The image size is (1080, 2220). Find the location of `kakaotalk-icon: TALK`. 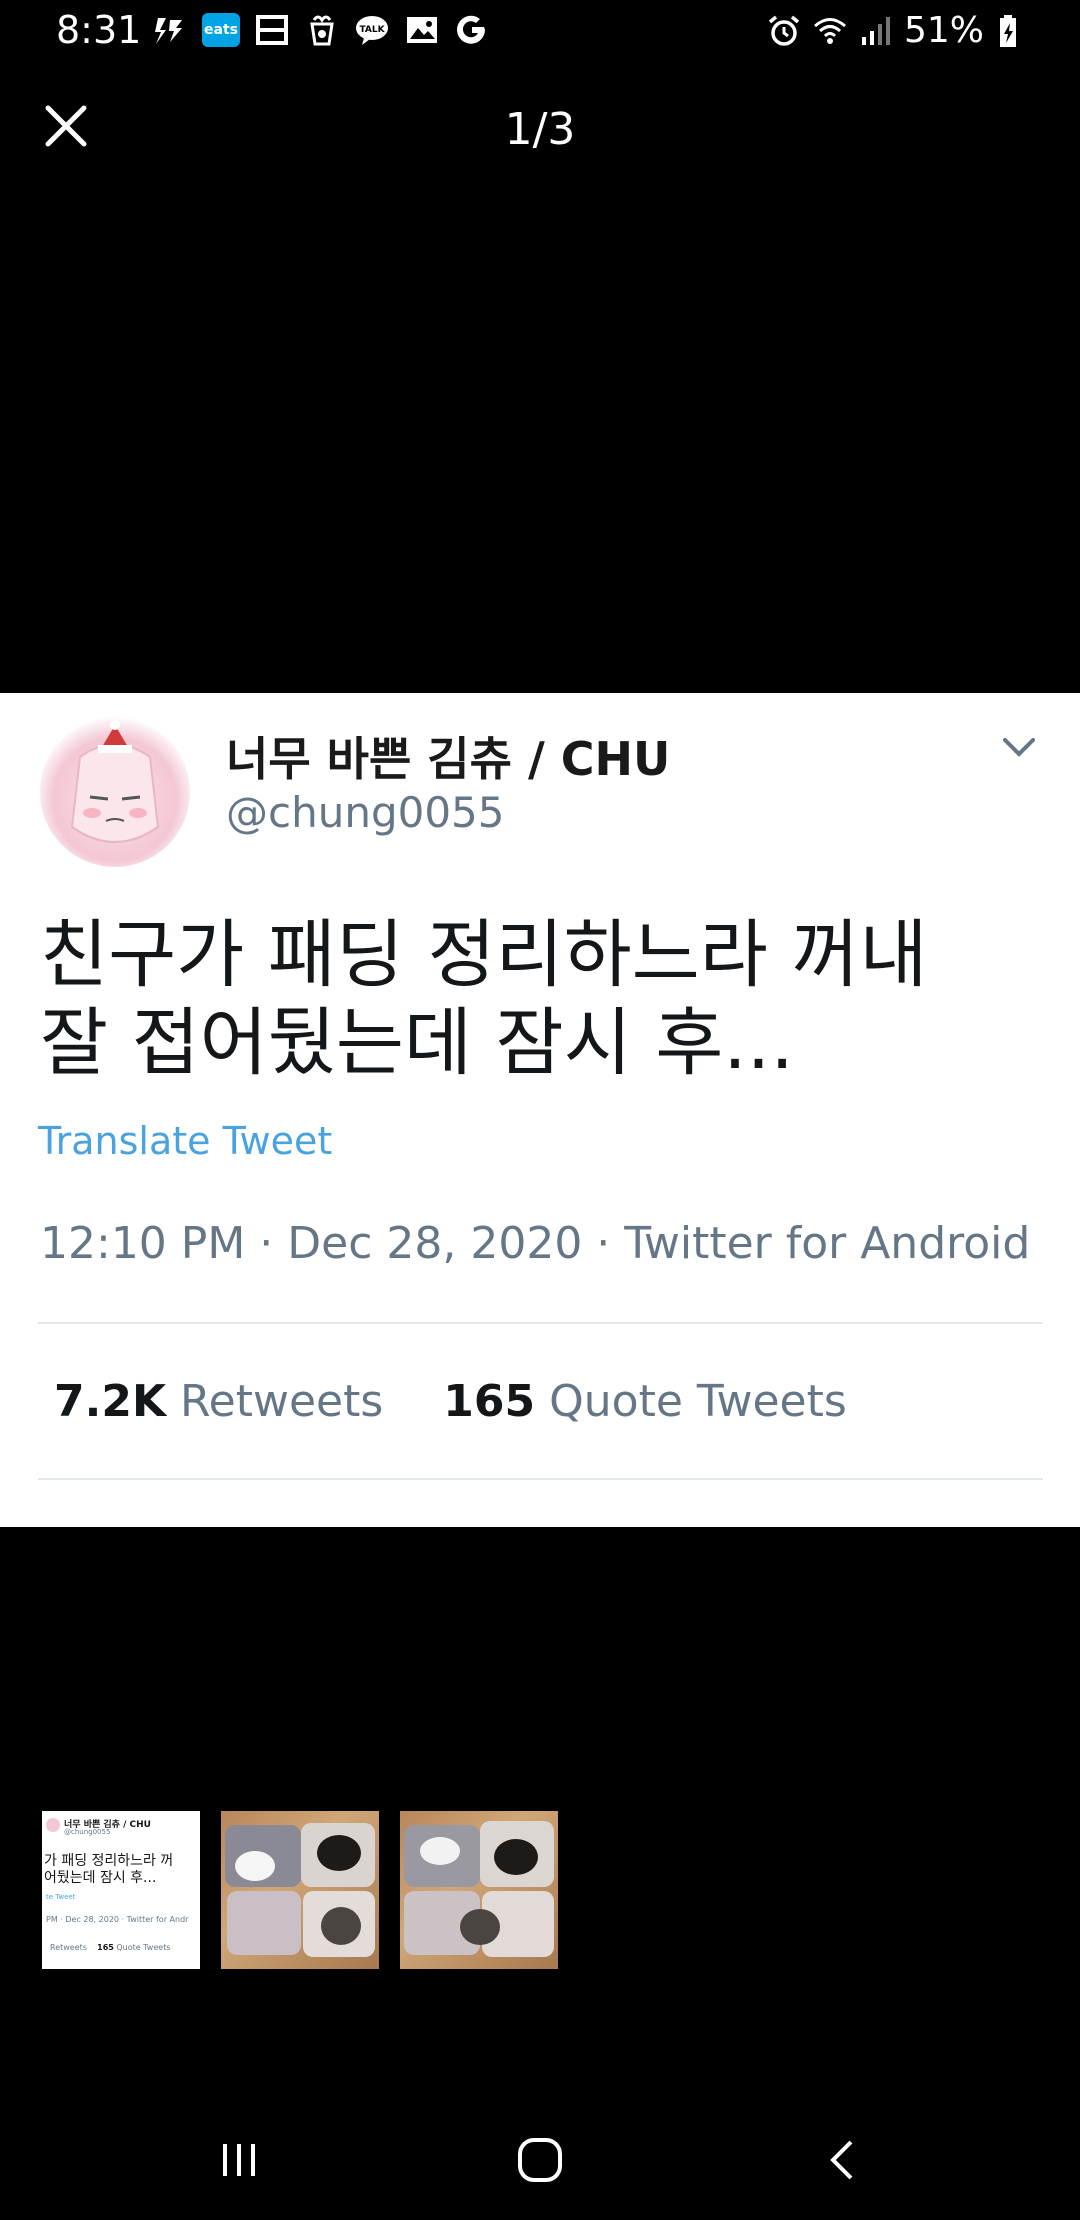

kakaotalk-icon: TALK is located at coordinates (372, 30).